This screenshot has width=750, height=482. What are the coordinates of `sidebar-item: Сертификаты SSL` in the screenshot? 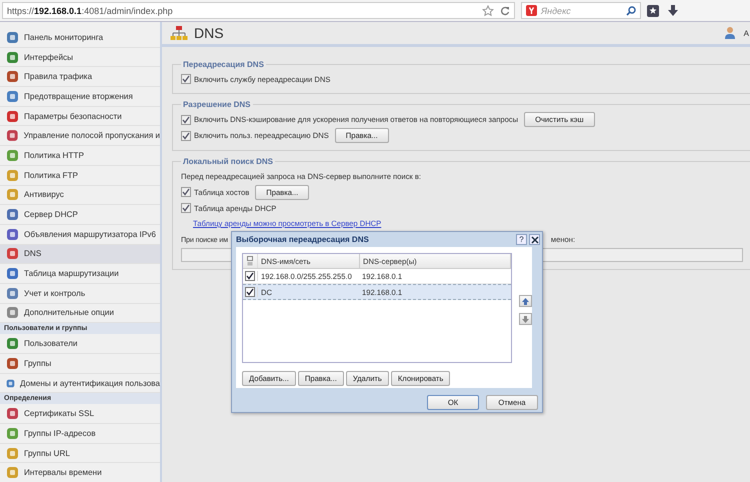 It's located at (80, 414).